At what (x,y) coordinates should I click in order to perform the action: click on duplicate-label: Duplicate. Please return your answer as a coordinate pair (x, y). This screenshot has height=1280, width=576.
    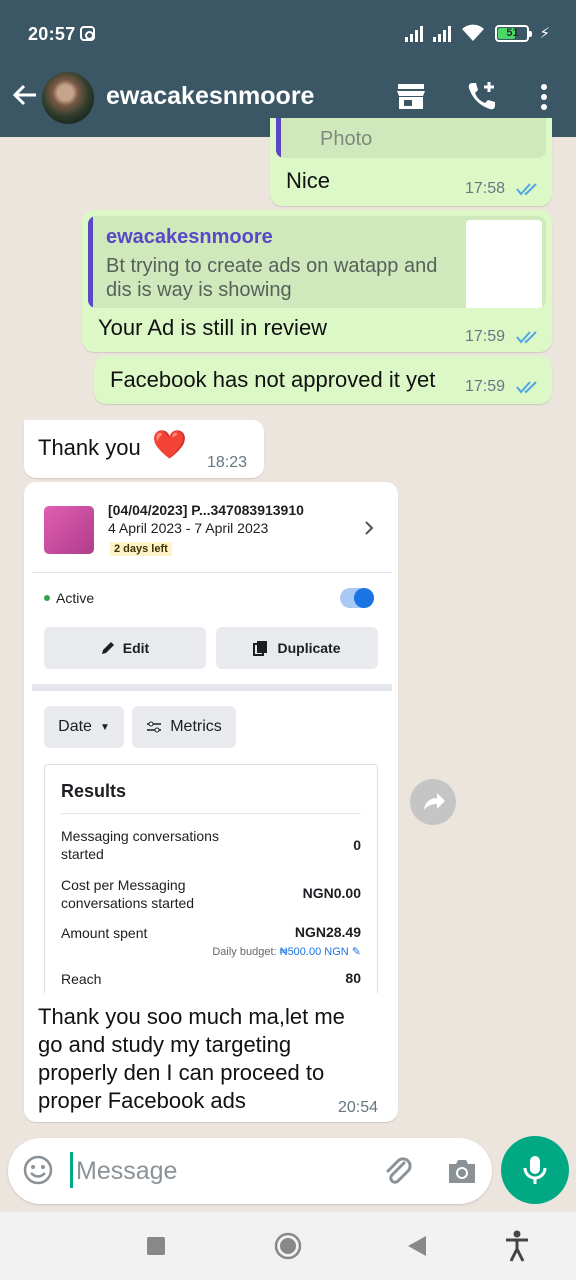
    Looking at the image, I should click on (309, 648).